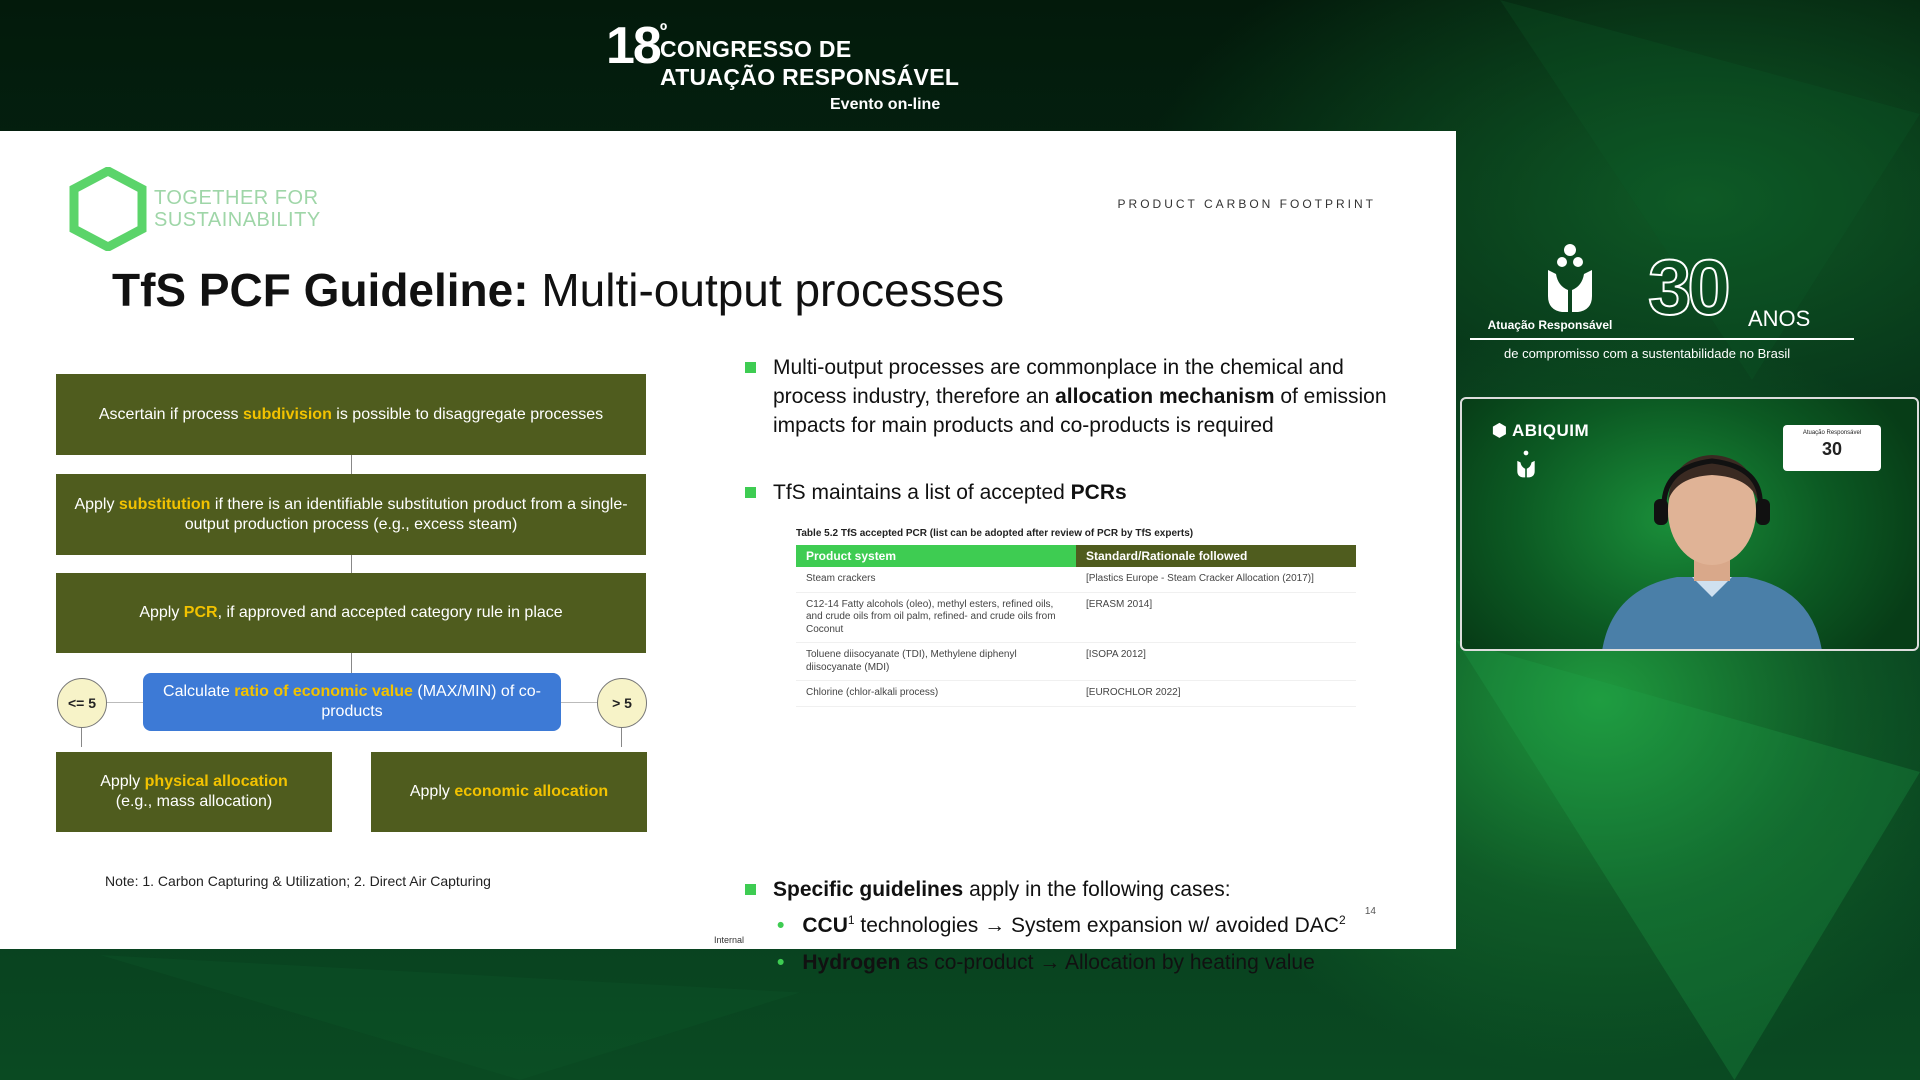 This screenshot has height=1080, width=1920. What do you see at coordinates (636, 46) in the screenshot?
I see `event-number: 18º` at bounding box center [636, 46].